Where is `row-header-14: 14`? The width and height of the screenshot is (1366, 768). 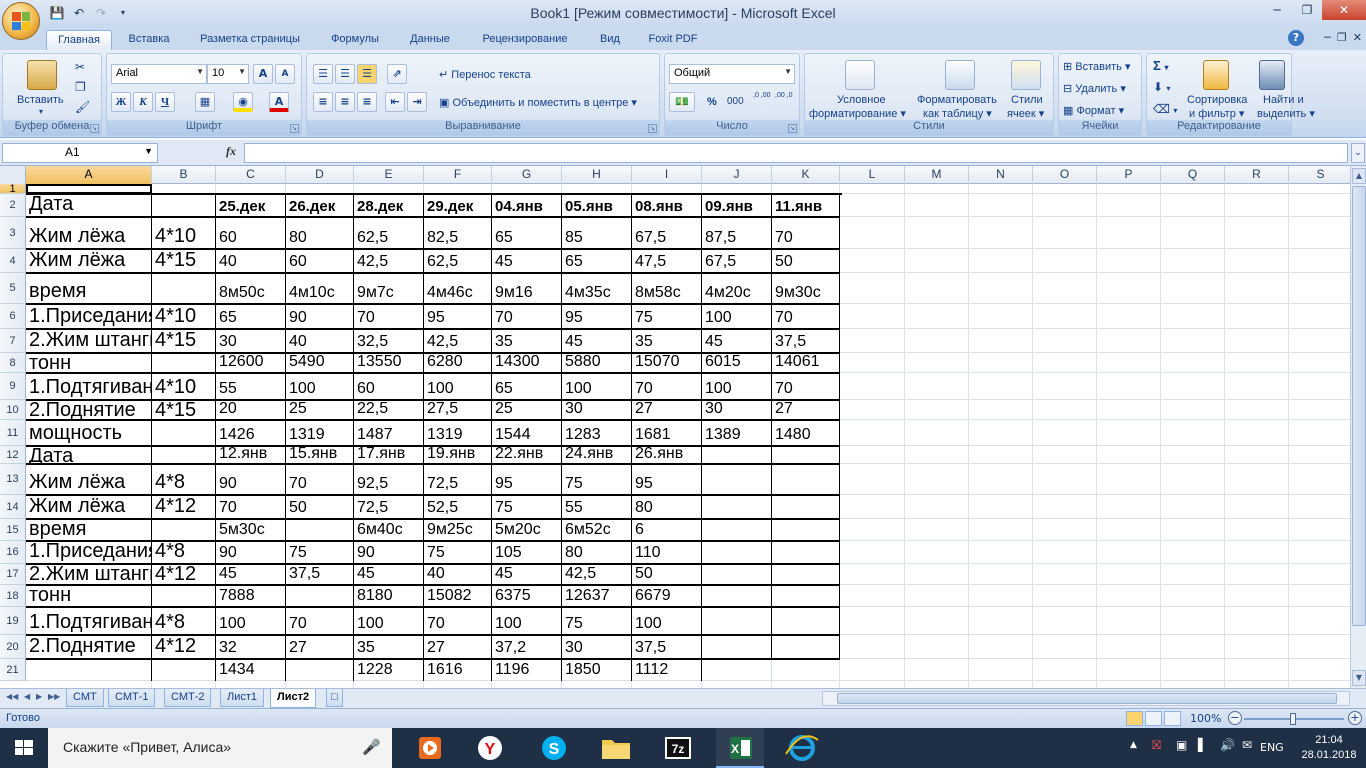
row-header-14: 14 is located at coordinates (13, 507).